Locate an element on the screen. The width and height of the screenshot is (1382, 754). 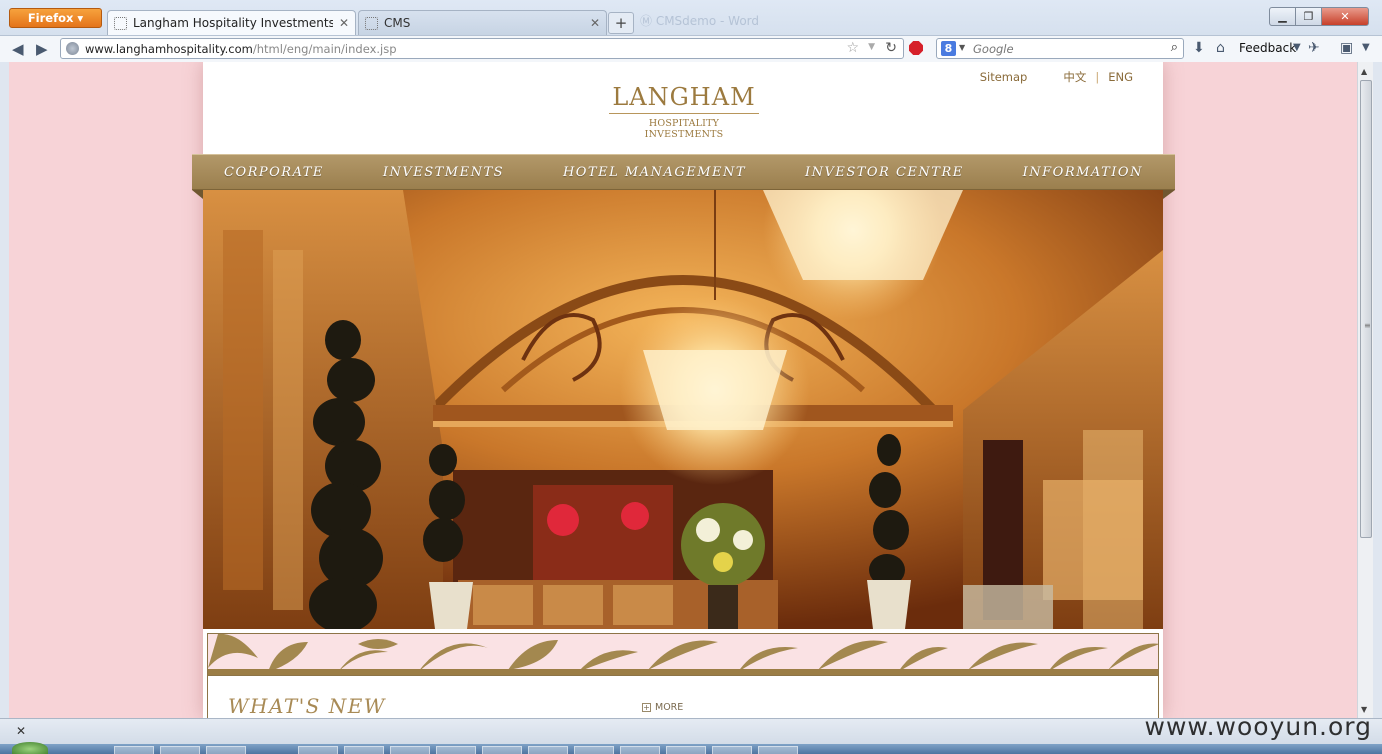
addon-icon: ✈ is located at coordinates (1314, 48).